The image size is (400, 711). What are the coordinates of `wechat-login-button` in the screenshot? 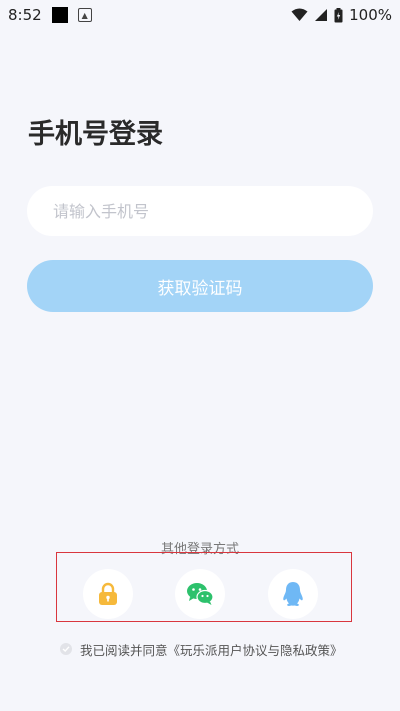 It's located at (200, 594).